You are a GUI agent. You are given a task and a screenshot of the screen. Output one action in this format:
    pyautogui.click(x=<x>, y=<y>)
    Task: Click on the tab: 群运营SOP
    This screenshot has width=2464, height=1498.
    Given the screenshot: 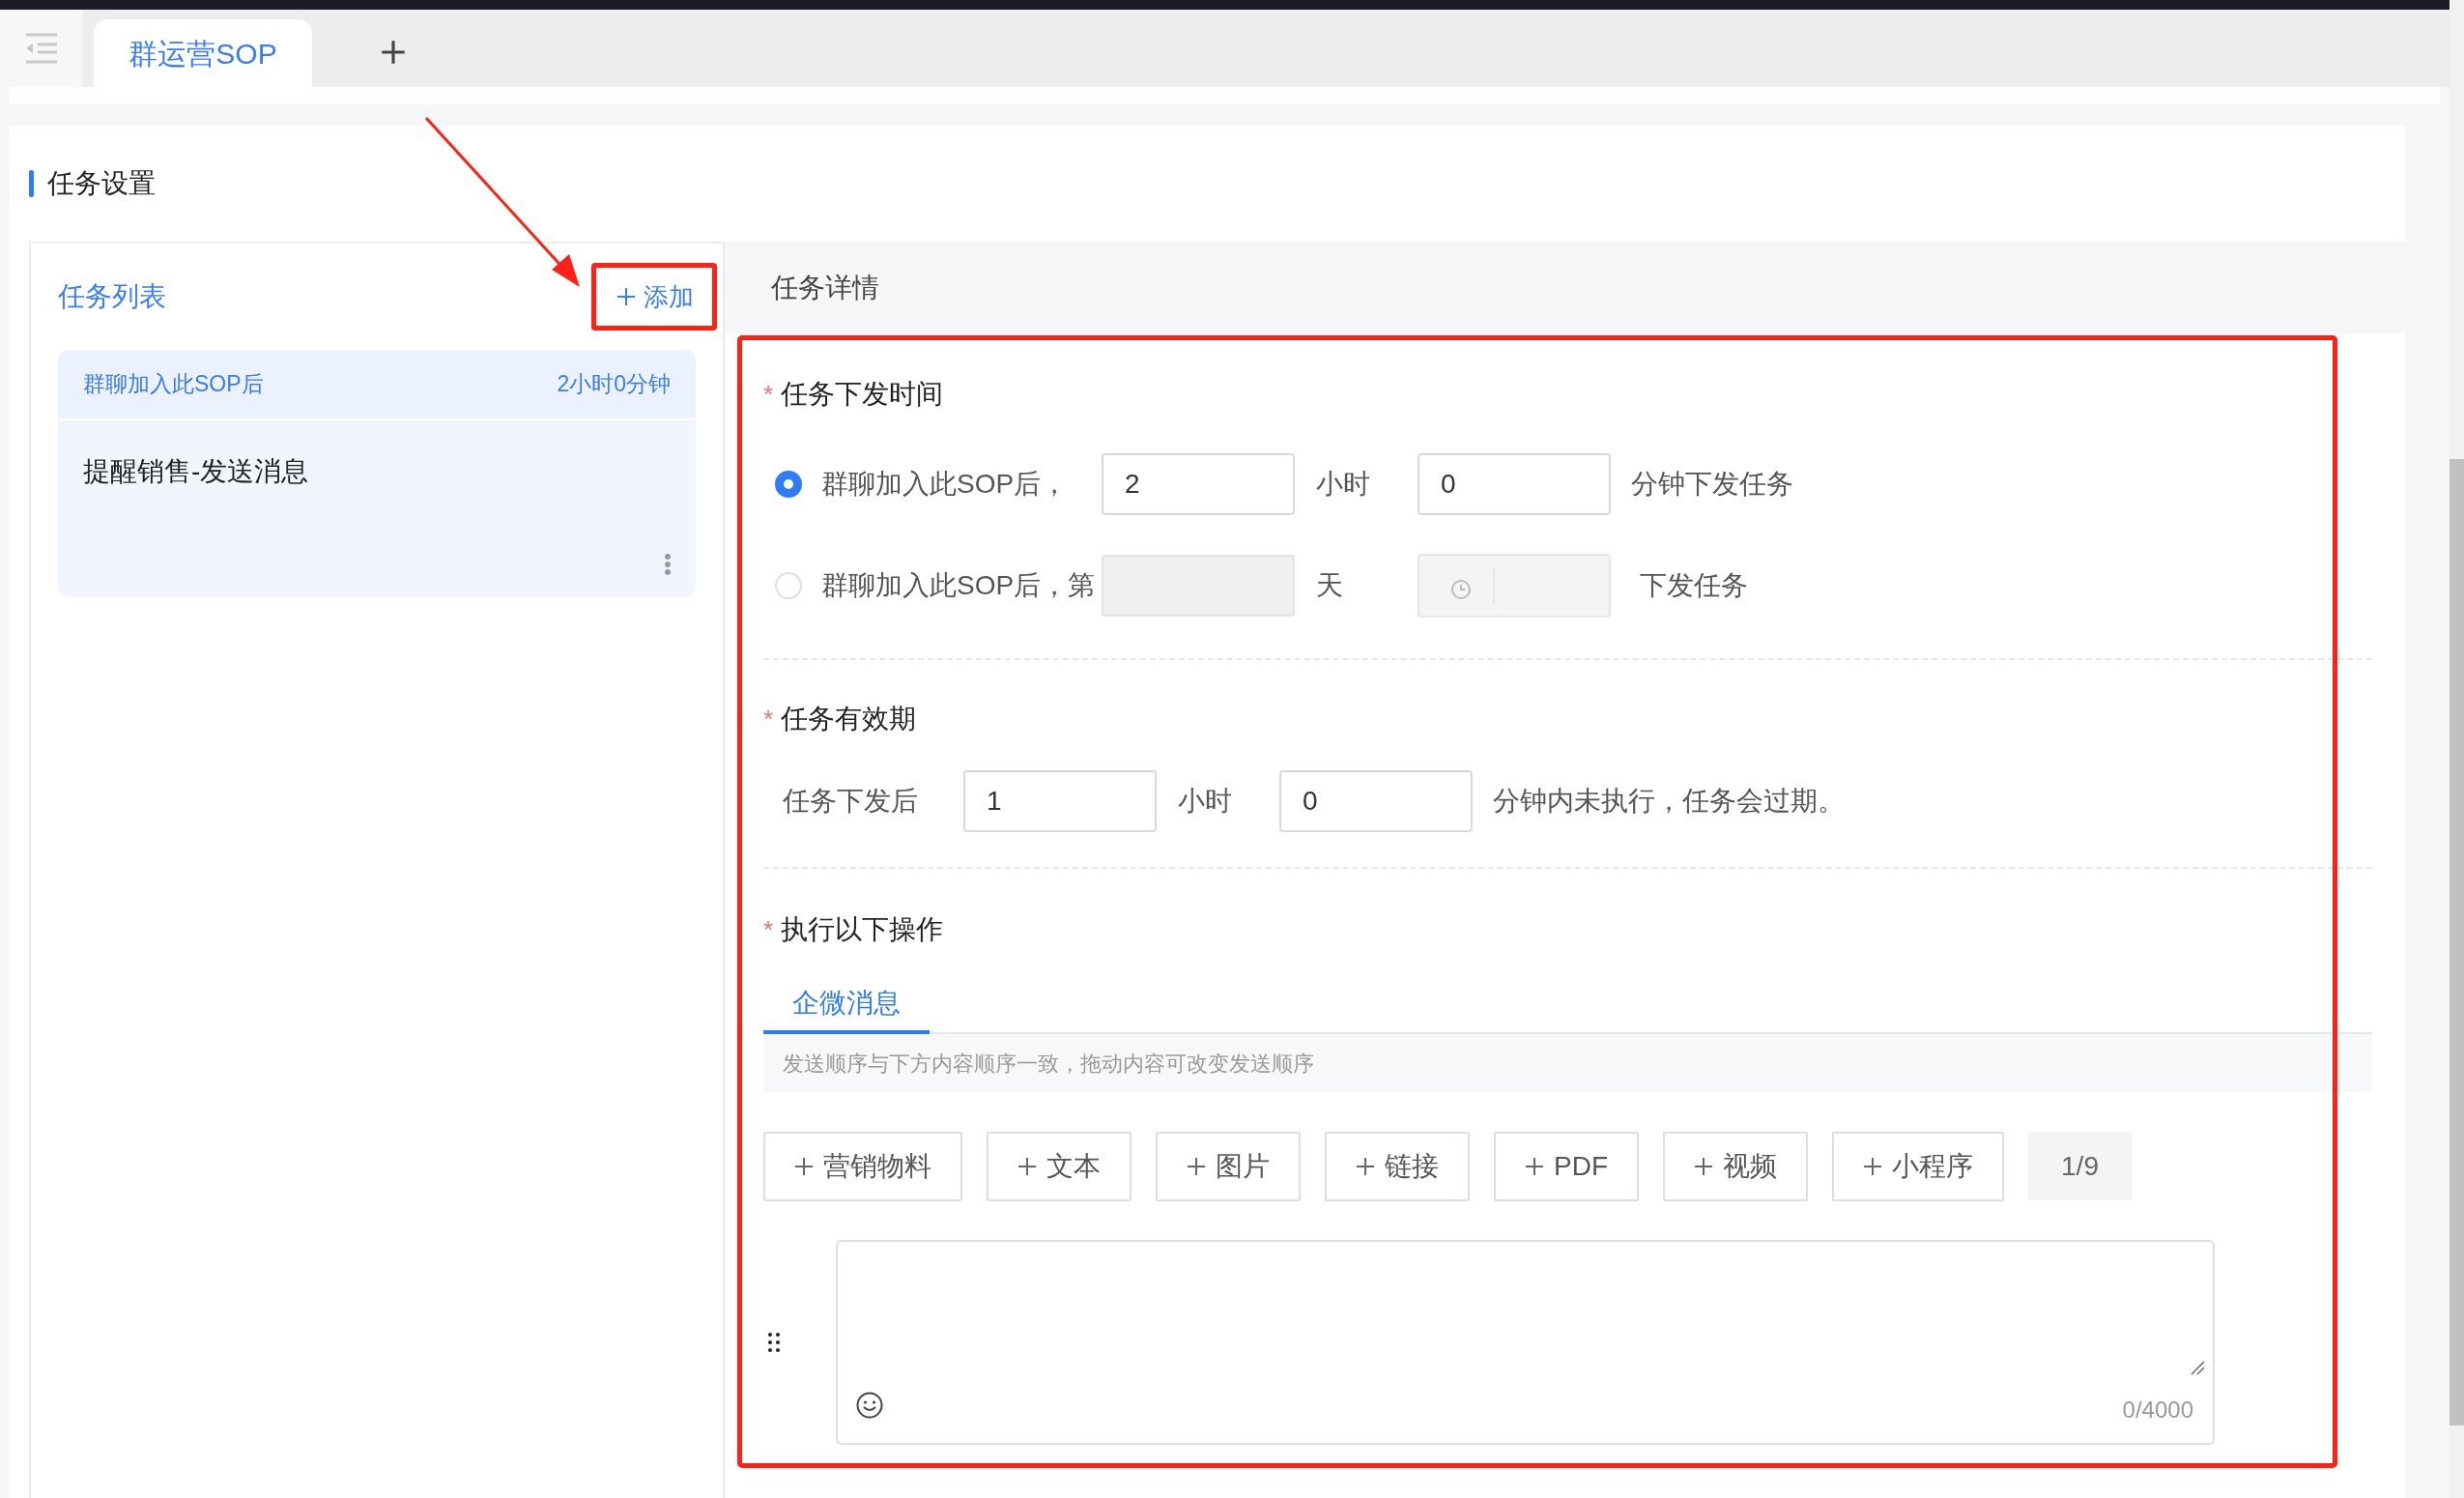 What is the action you would take?
    pyautogui.click(x=203, y=53)
    